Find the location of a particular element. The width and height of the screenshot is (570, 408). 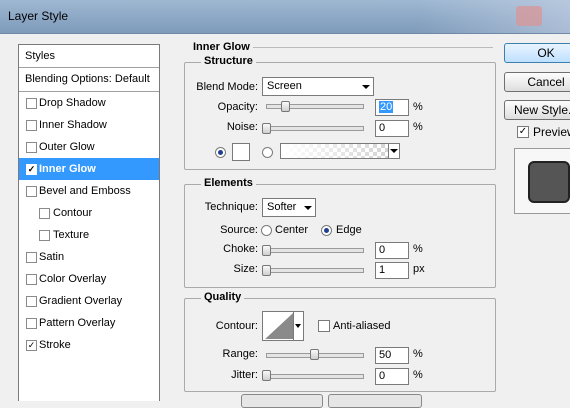

style-item-label: Inner Shadow is located at coordinates (73, 125).